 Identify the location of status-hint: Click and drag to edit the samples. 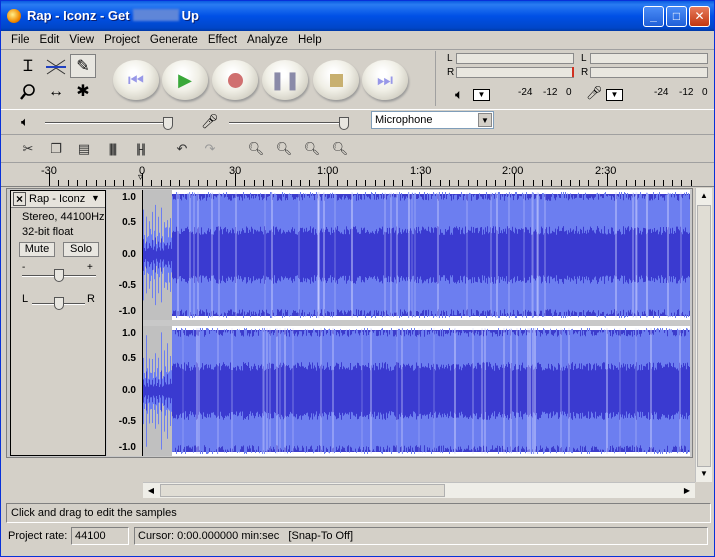
(358, 513).